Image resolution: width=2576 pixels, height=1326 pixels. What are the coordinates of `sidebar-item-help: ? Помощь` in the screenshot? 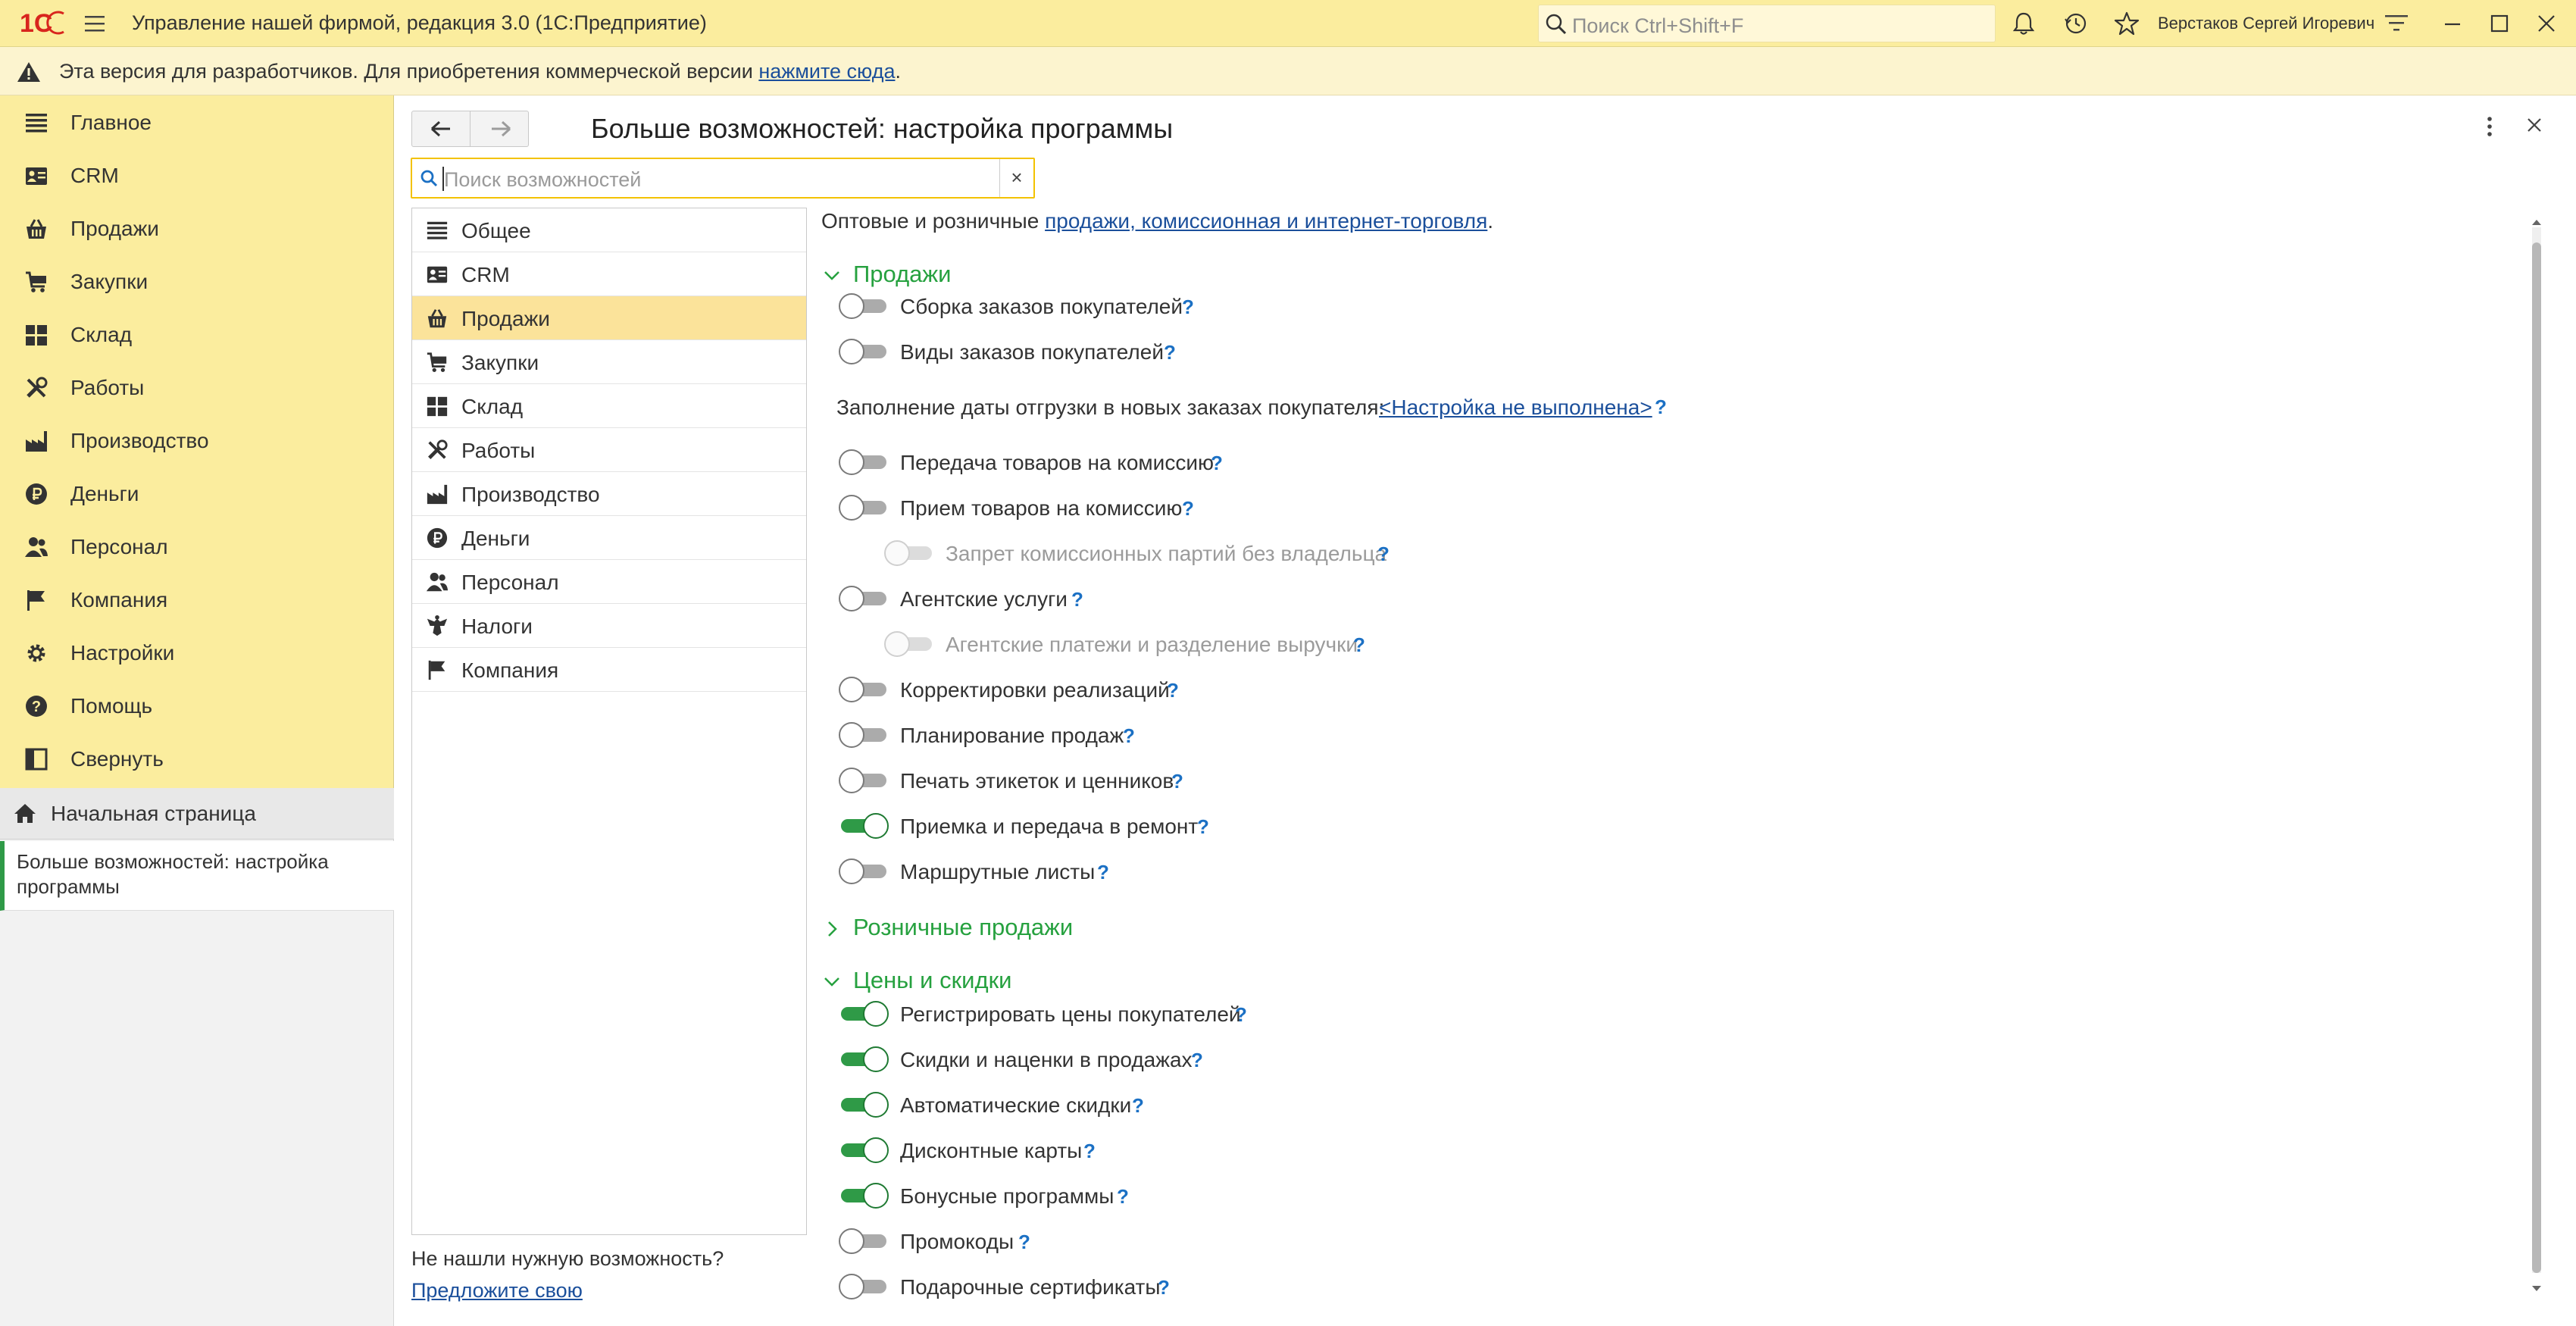 It's located at (196, 705).